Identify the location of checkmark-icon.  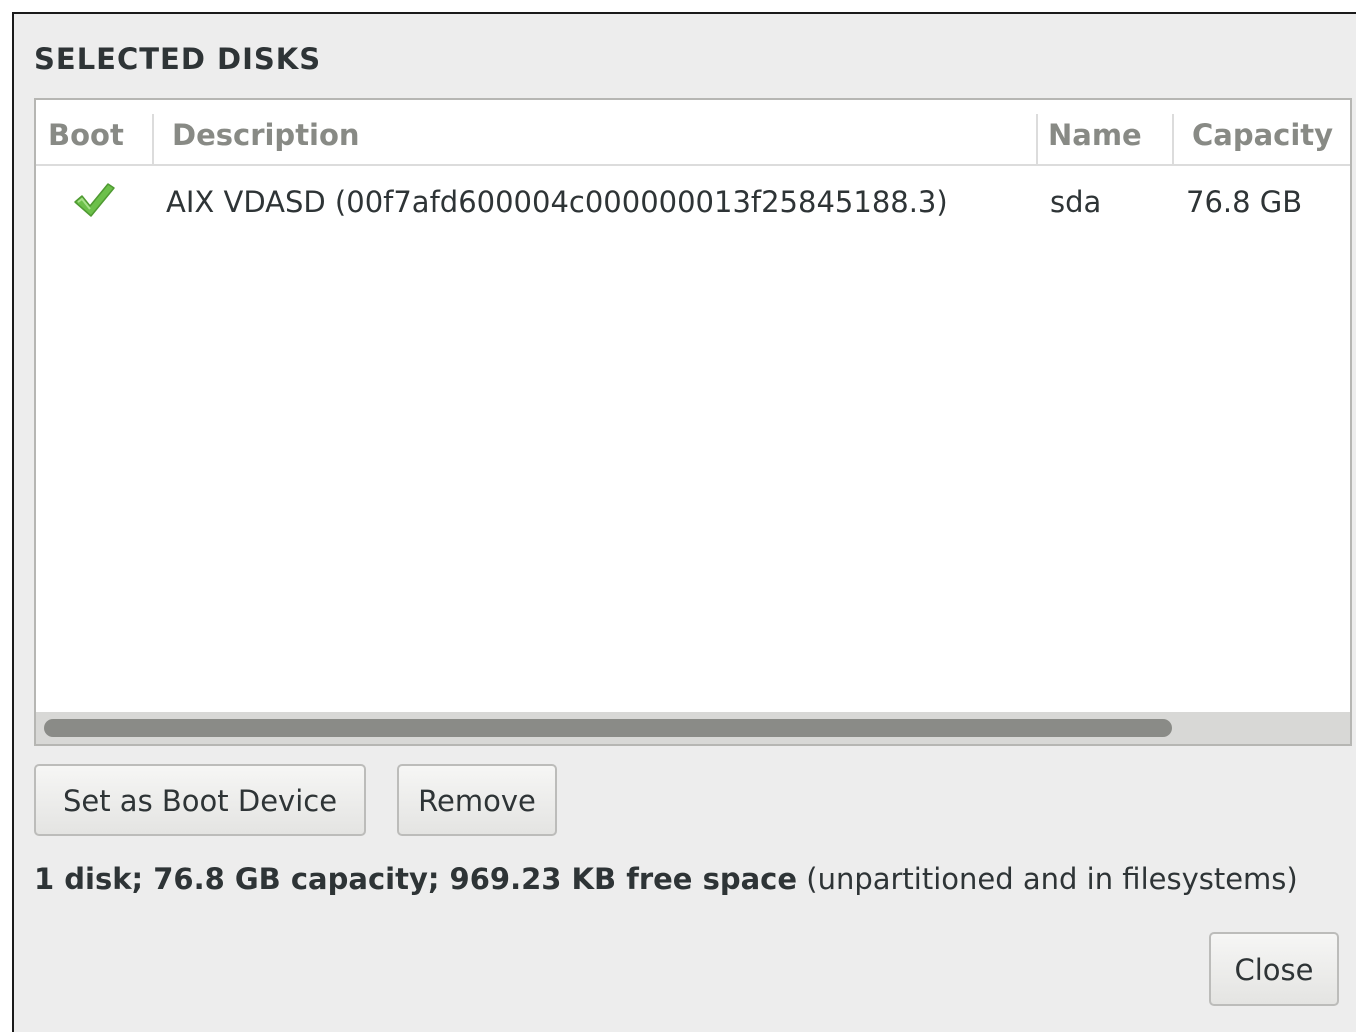
(94, 200).